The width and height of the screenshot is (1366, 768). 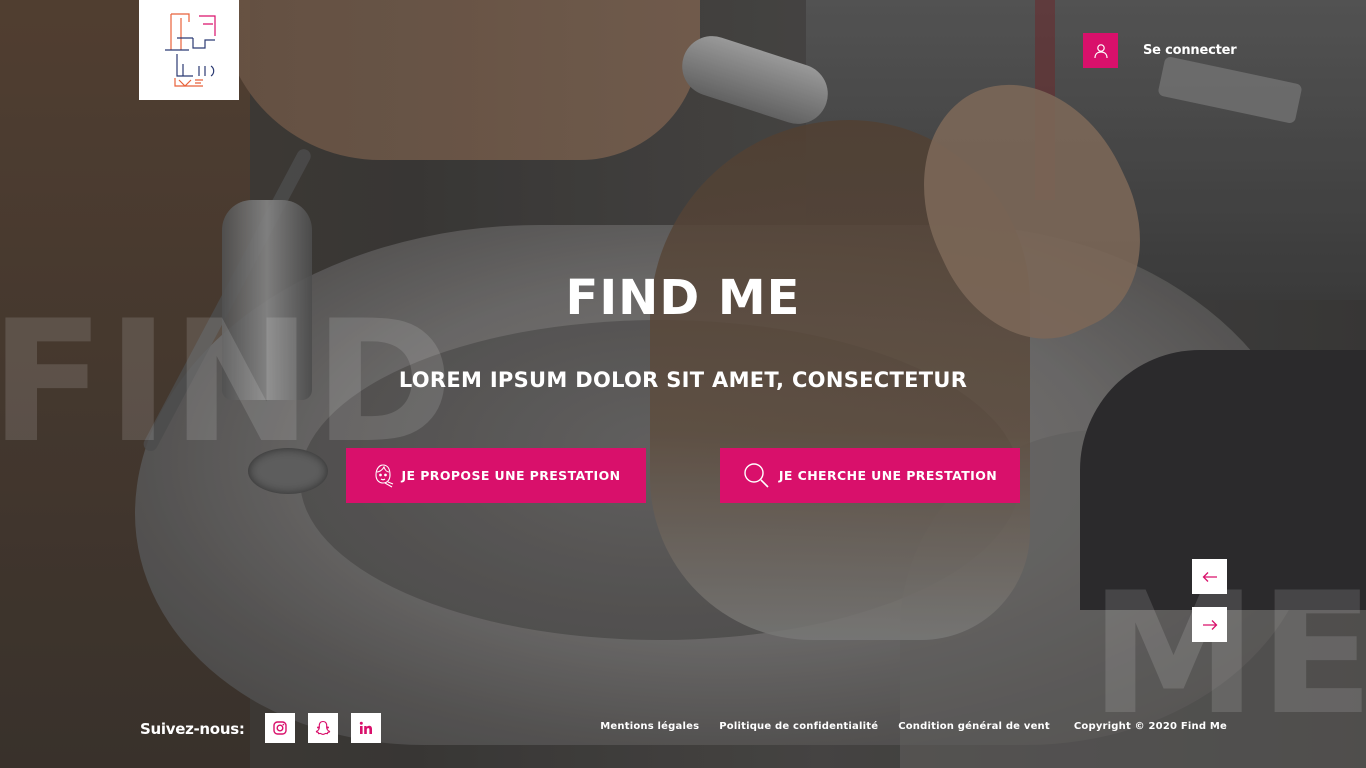 What do you see at coordinates (1150, 726) in the screenshot?
I see `copyright-text: Copyright © 2020 Find Me` at bounding box center [1150, 726].